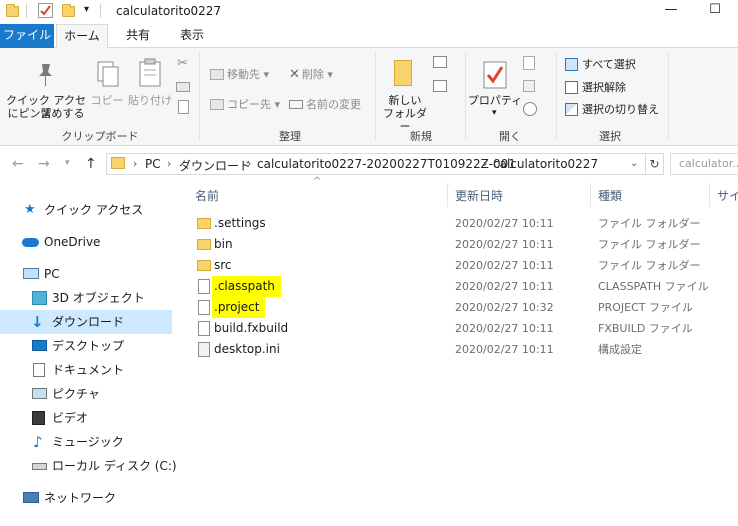 Image resolution: width=738 pixels, height=526 pixels. What do you see at coordinates (215, 165) in the screenshot?
I see `breadcrumb-downloads: ダウンロード` at bounding box center [215, 165].